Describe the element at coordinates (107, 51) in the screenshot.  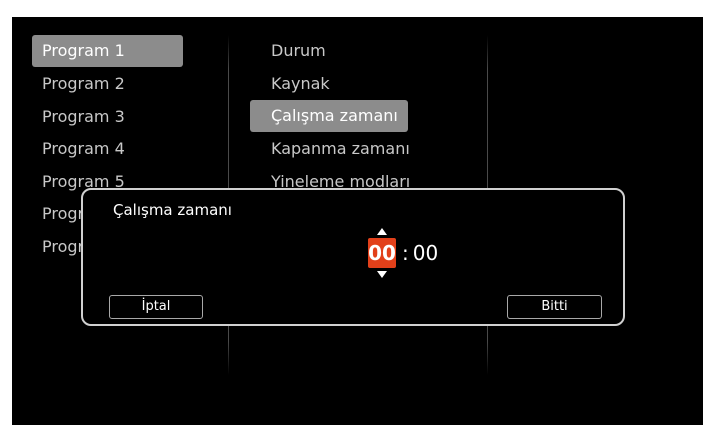
I see `program-item-1: Program 1` at that location.